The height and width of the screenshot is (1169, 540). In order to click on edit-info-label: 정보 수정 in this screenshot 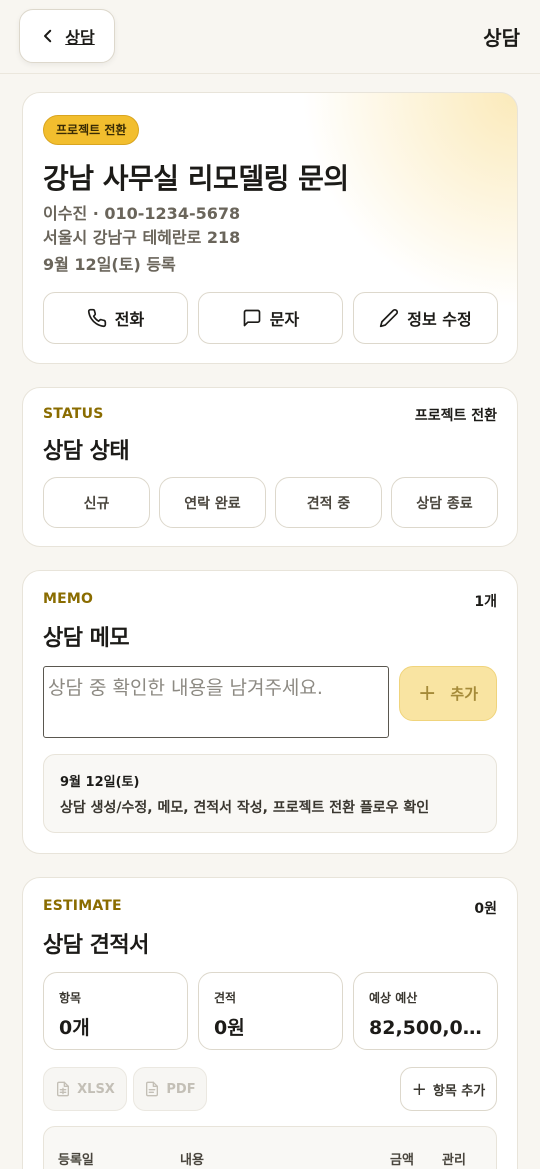, I will do `click(439, 319)`.